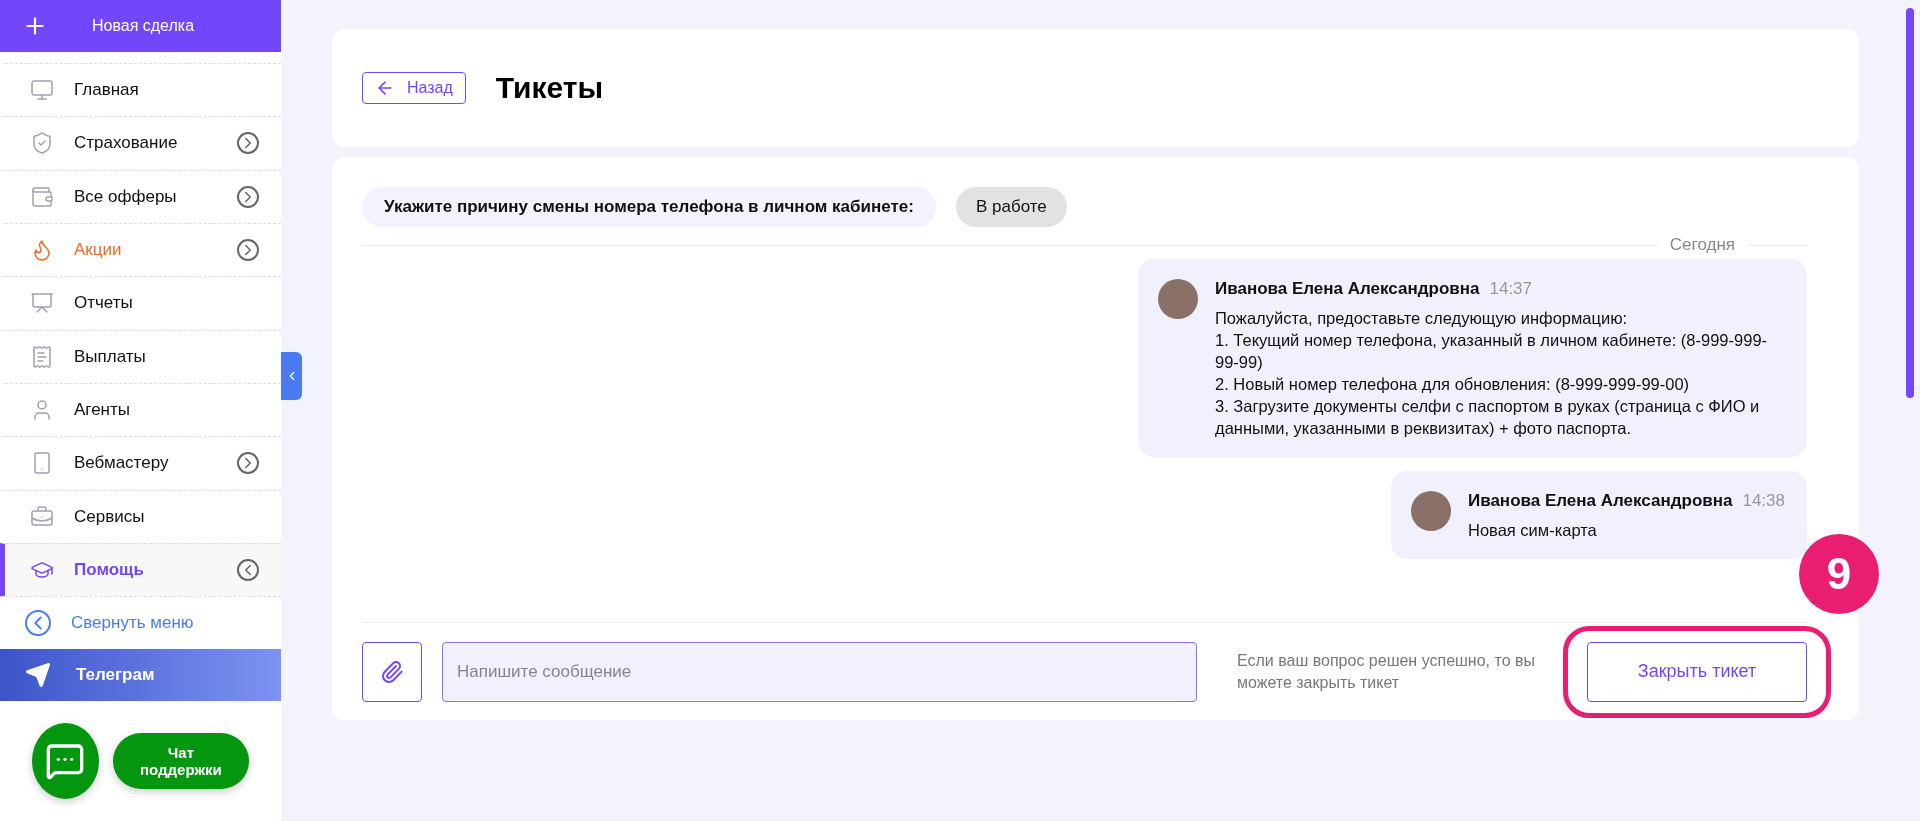  What do you see at coordinates (1422, 318) in the screenshot?
I see `message-text: Пожалуйста, предоставьте следующую информацию:` at bounding box center [1422, 318].